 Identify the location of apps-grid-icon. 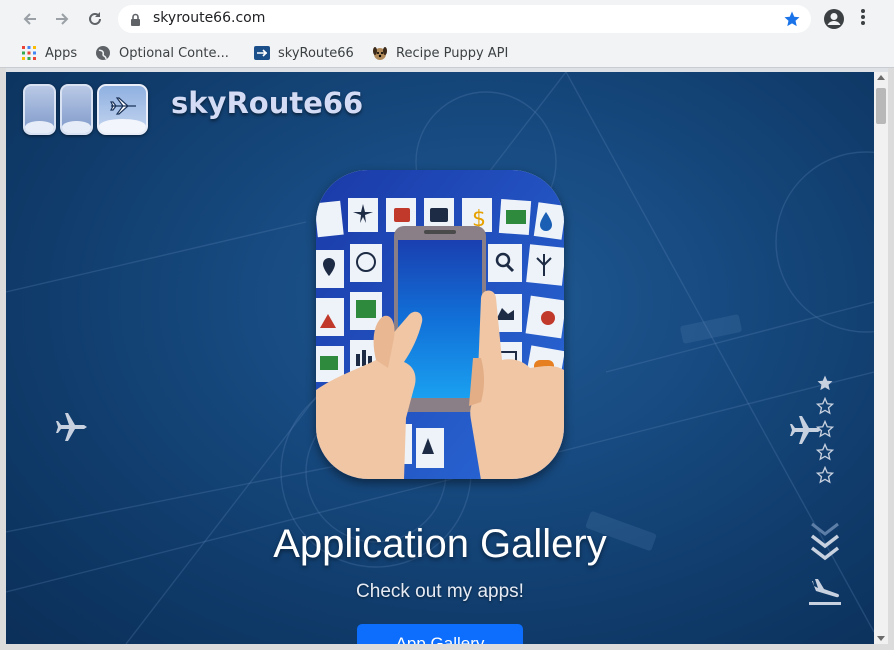
(29, 53).